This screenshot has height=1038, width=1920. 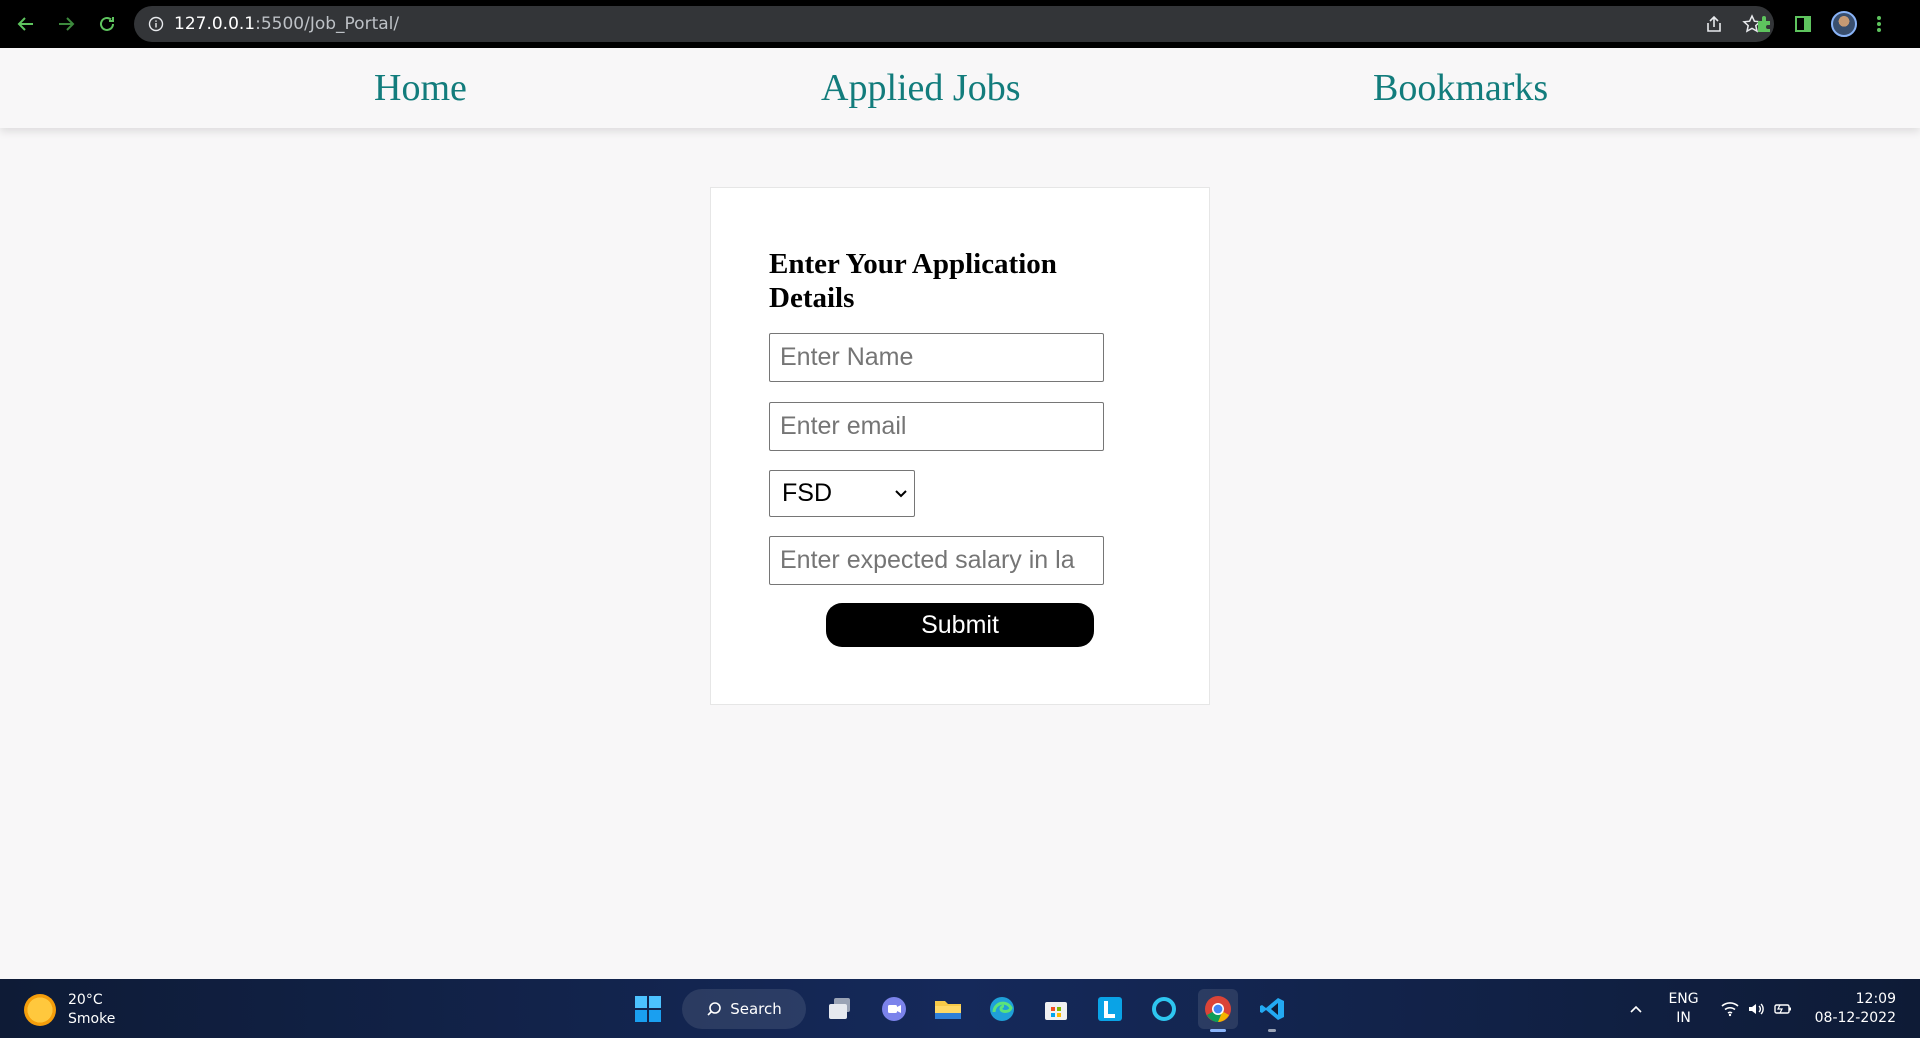 What do you see at coordinates (936, 357) in the screenshot?
I see `name-input` at bounding box center [936, 357].